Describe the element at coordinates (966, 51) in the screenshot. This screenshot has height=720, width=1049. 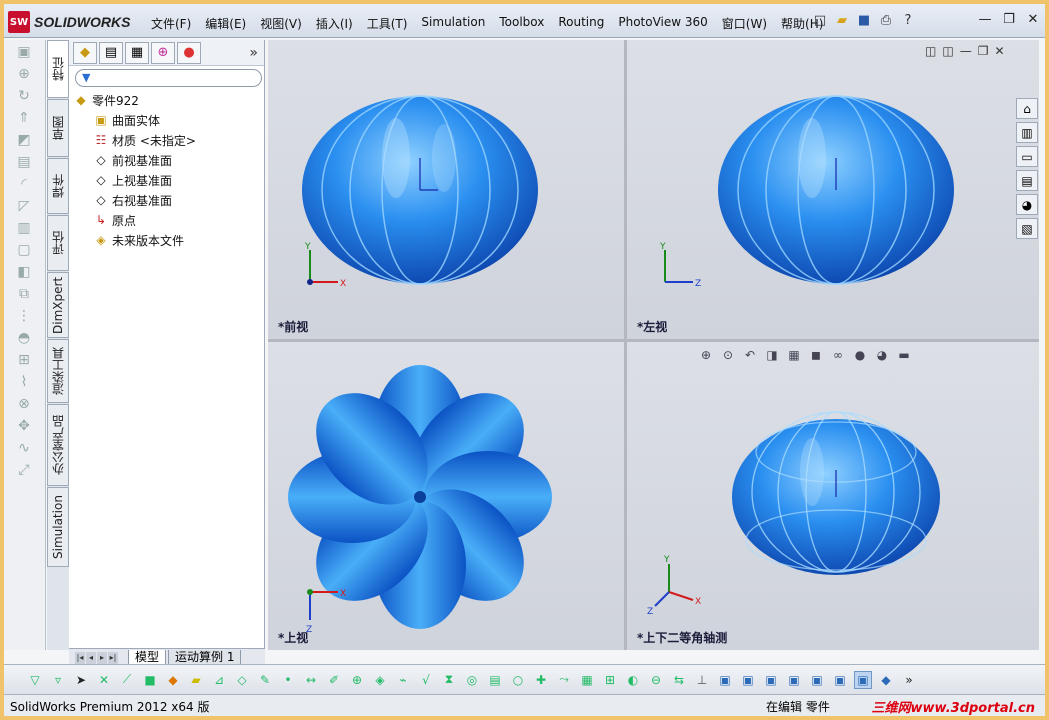
I see `viewport-minimize-icon: —` at that location.